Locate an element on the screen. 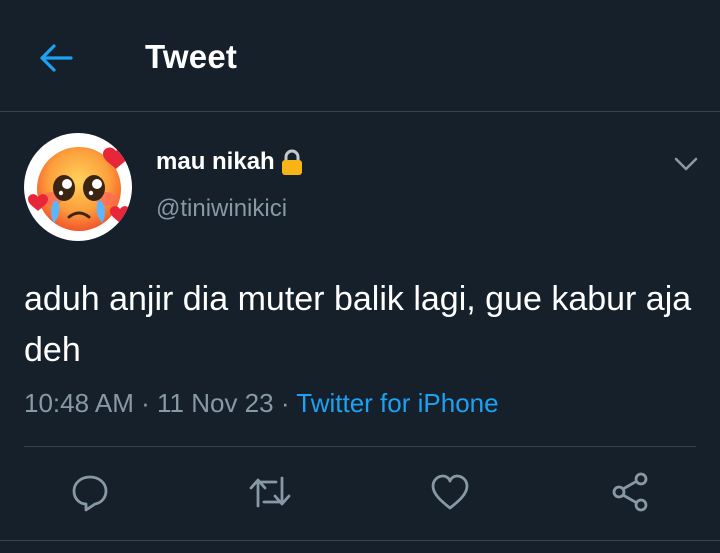  reply-button is located at coordinates (90, 492).